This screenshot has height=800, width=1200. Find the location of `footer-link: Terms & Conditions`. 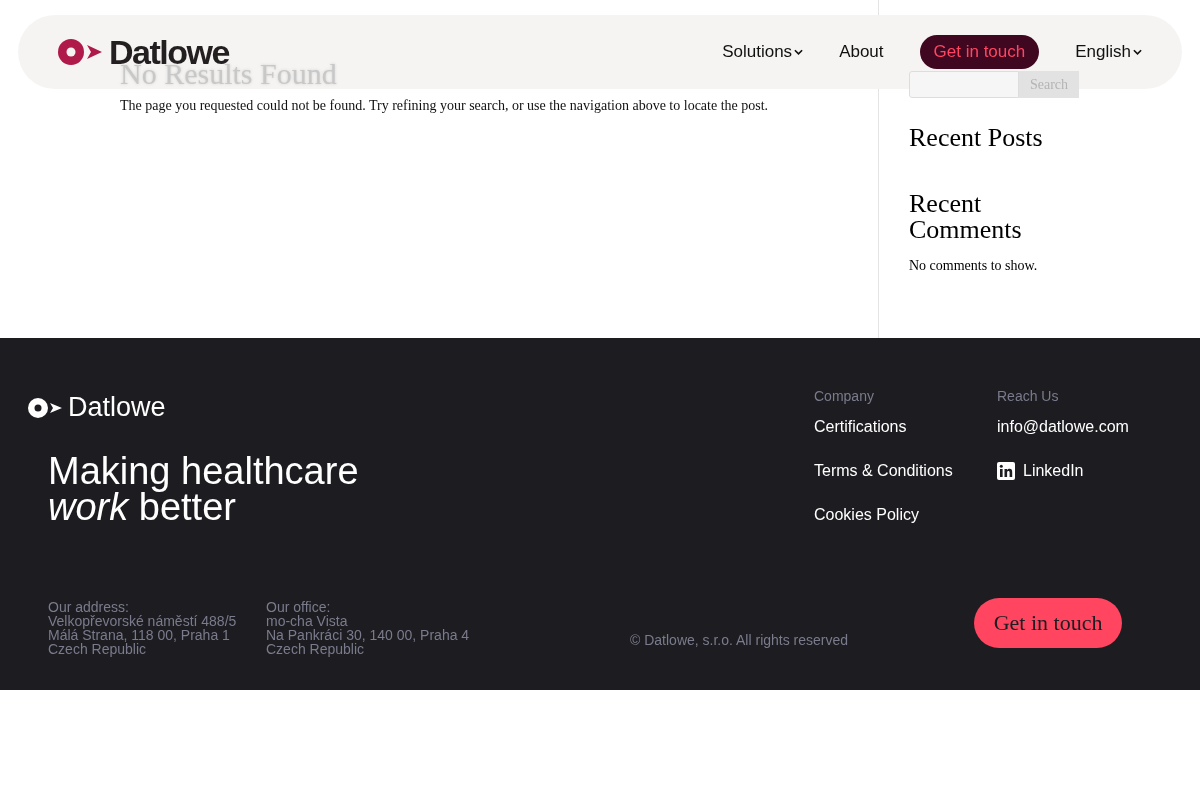

footer-link: Terms & Conditions is located at coordinates (883, 484).